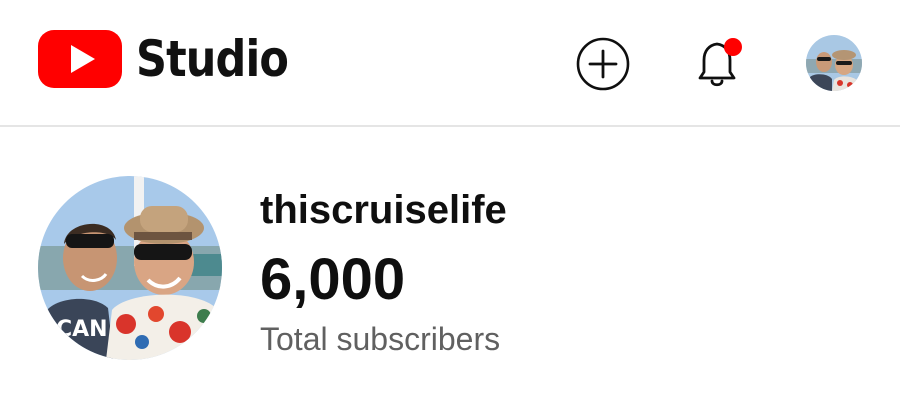 The height and width of the screenshot is (400, 900). What do you see at coordinates (719, 62) in the screenshot?
I see `notifications-bell-icon` at bounding box center [719, 62].